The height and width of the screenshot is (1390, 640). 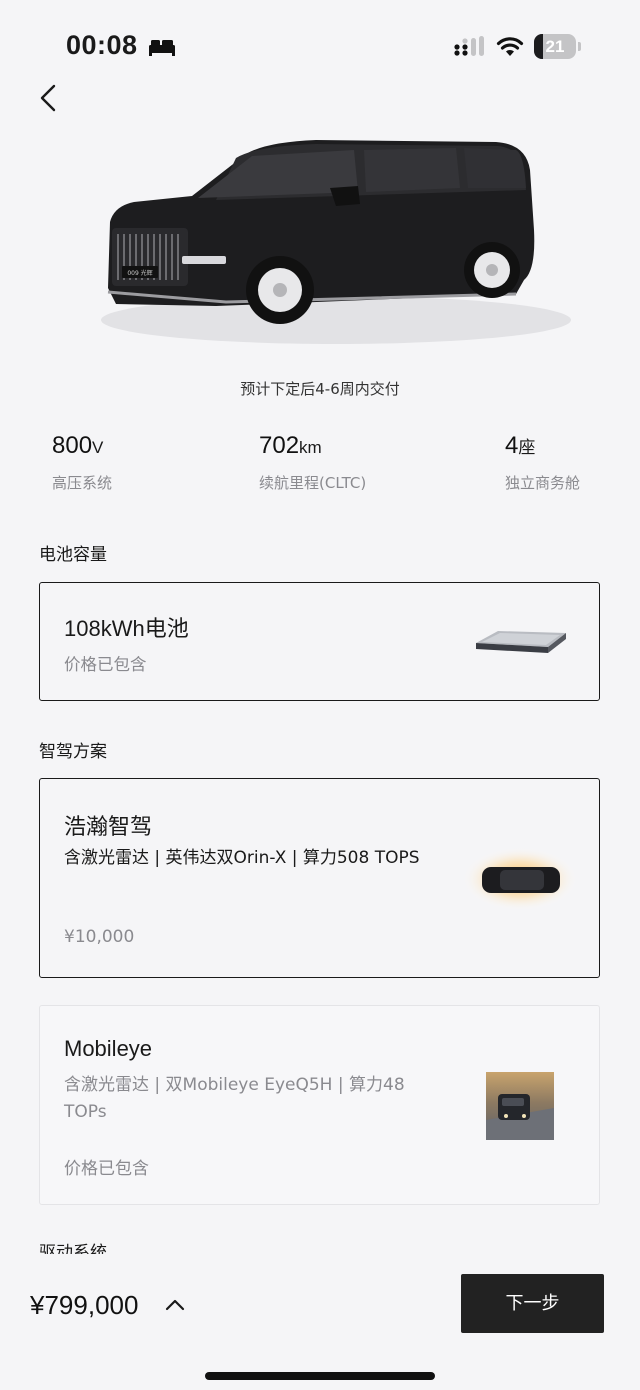 What do you see at coordinates (521, 642) in the screenshot?
I see `battery-pack-icon` at bounding box center [521, 642].